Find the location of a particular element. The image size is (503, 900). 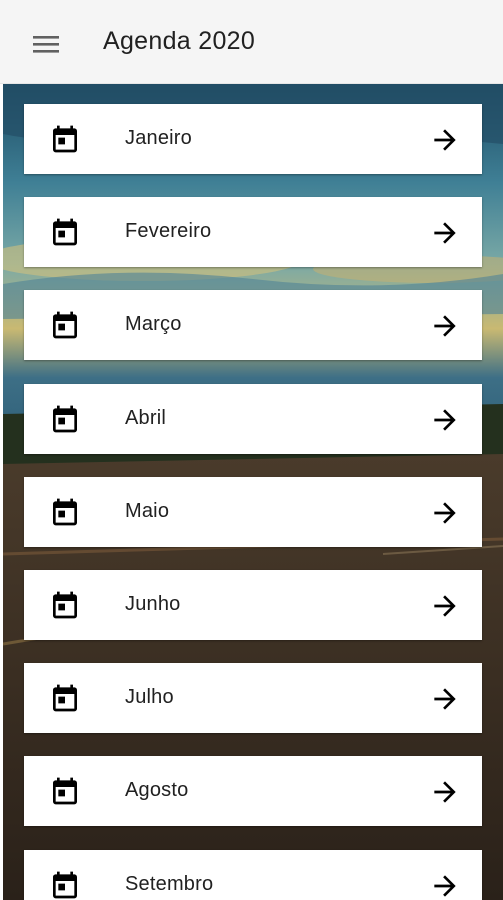

month-label: Fevereiro is located at coordinates (168, 231).